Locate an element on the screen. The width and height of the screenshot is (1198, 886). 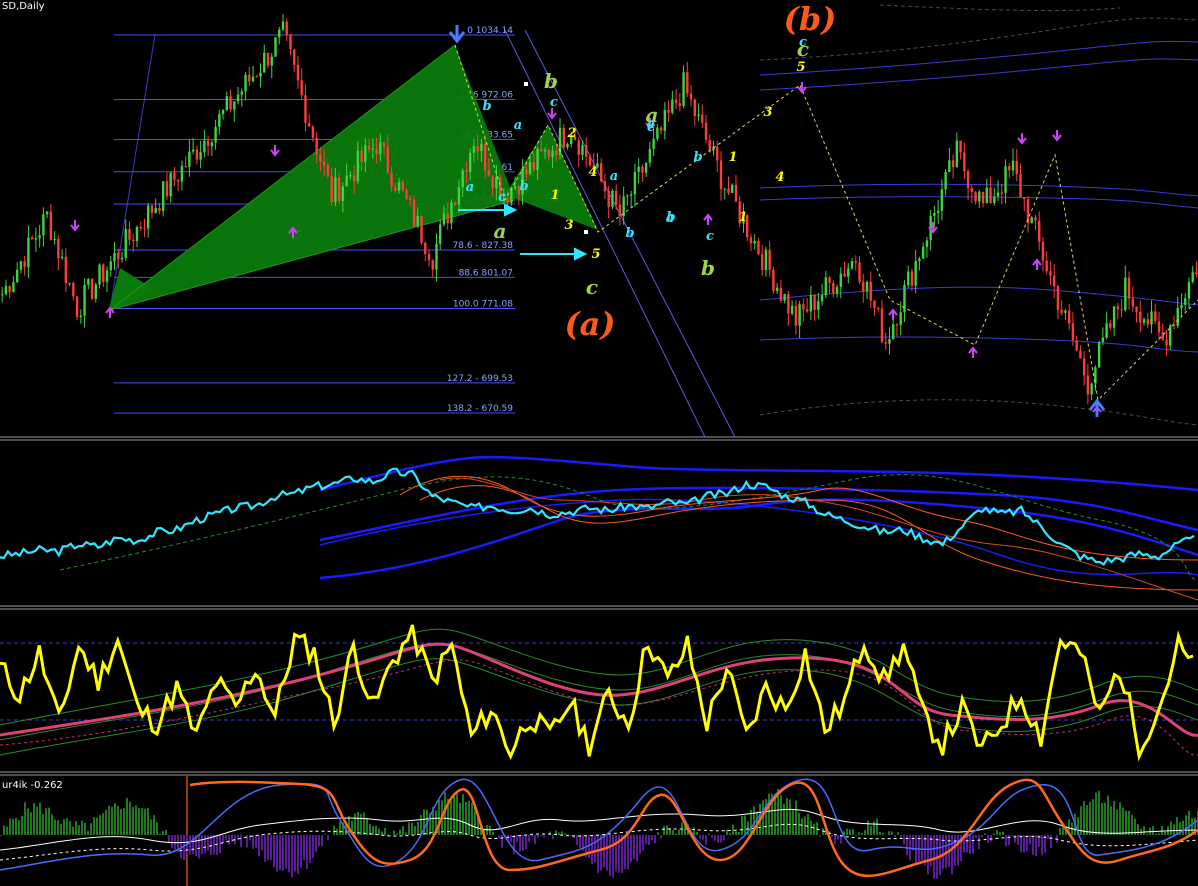
wave-label: c is located at coordinates (710, 236).